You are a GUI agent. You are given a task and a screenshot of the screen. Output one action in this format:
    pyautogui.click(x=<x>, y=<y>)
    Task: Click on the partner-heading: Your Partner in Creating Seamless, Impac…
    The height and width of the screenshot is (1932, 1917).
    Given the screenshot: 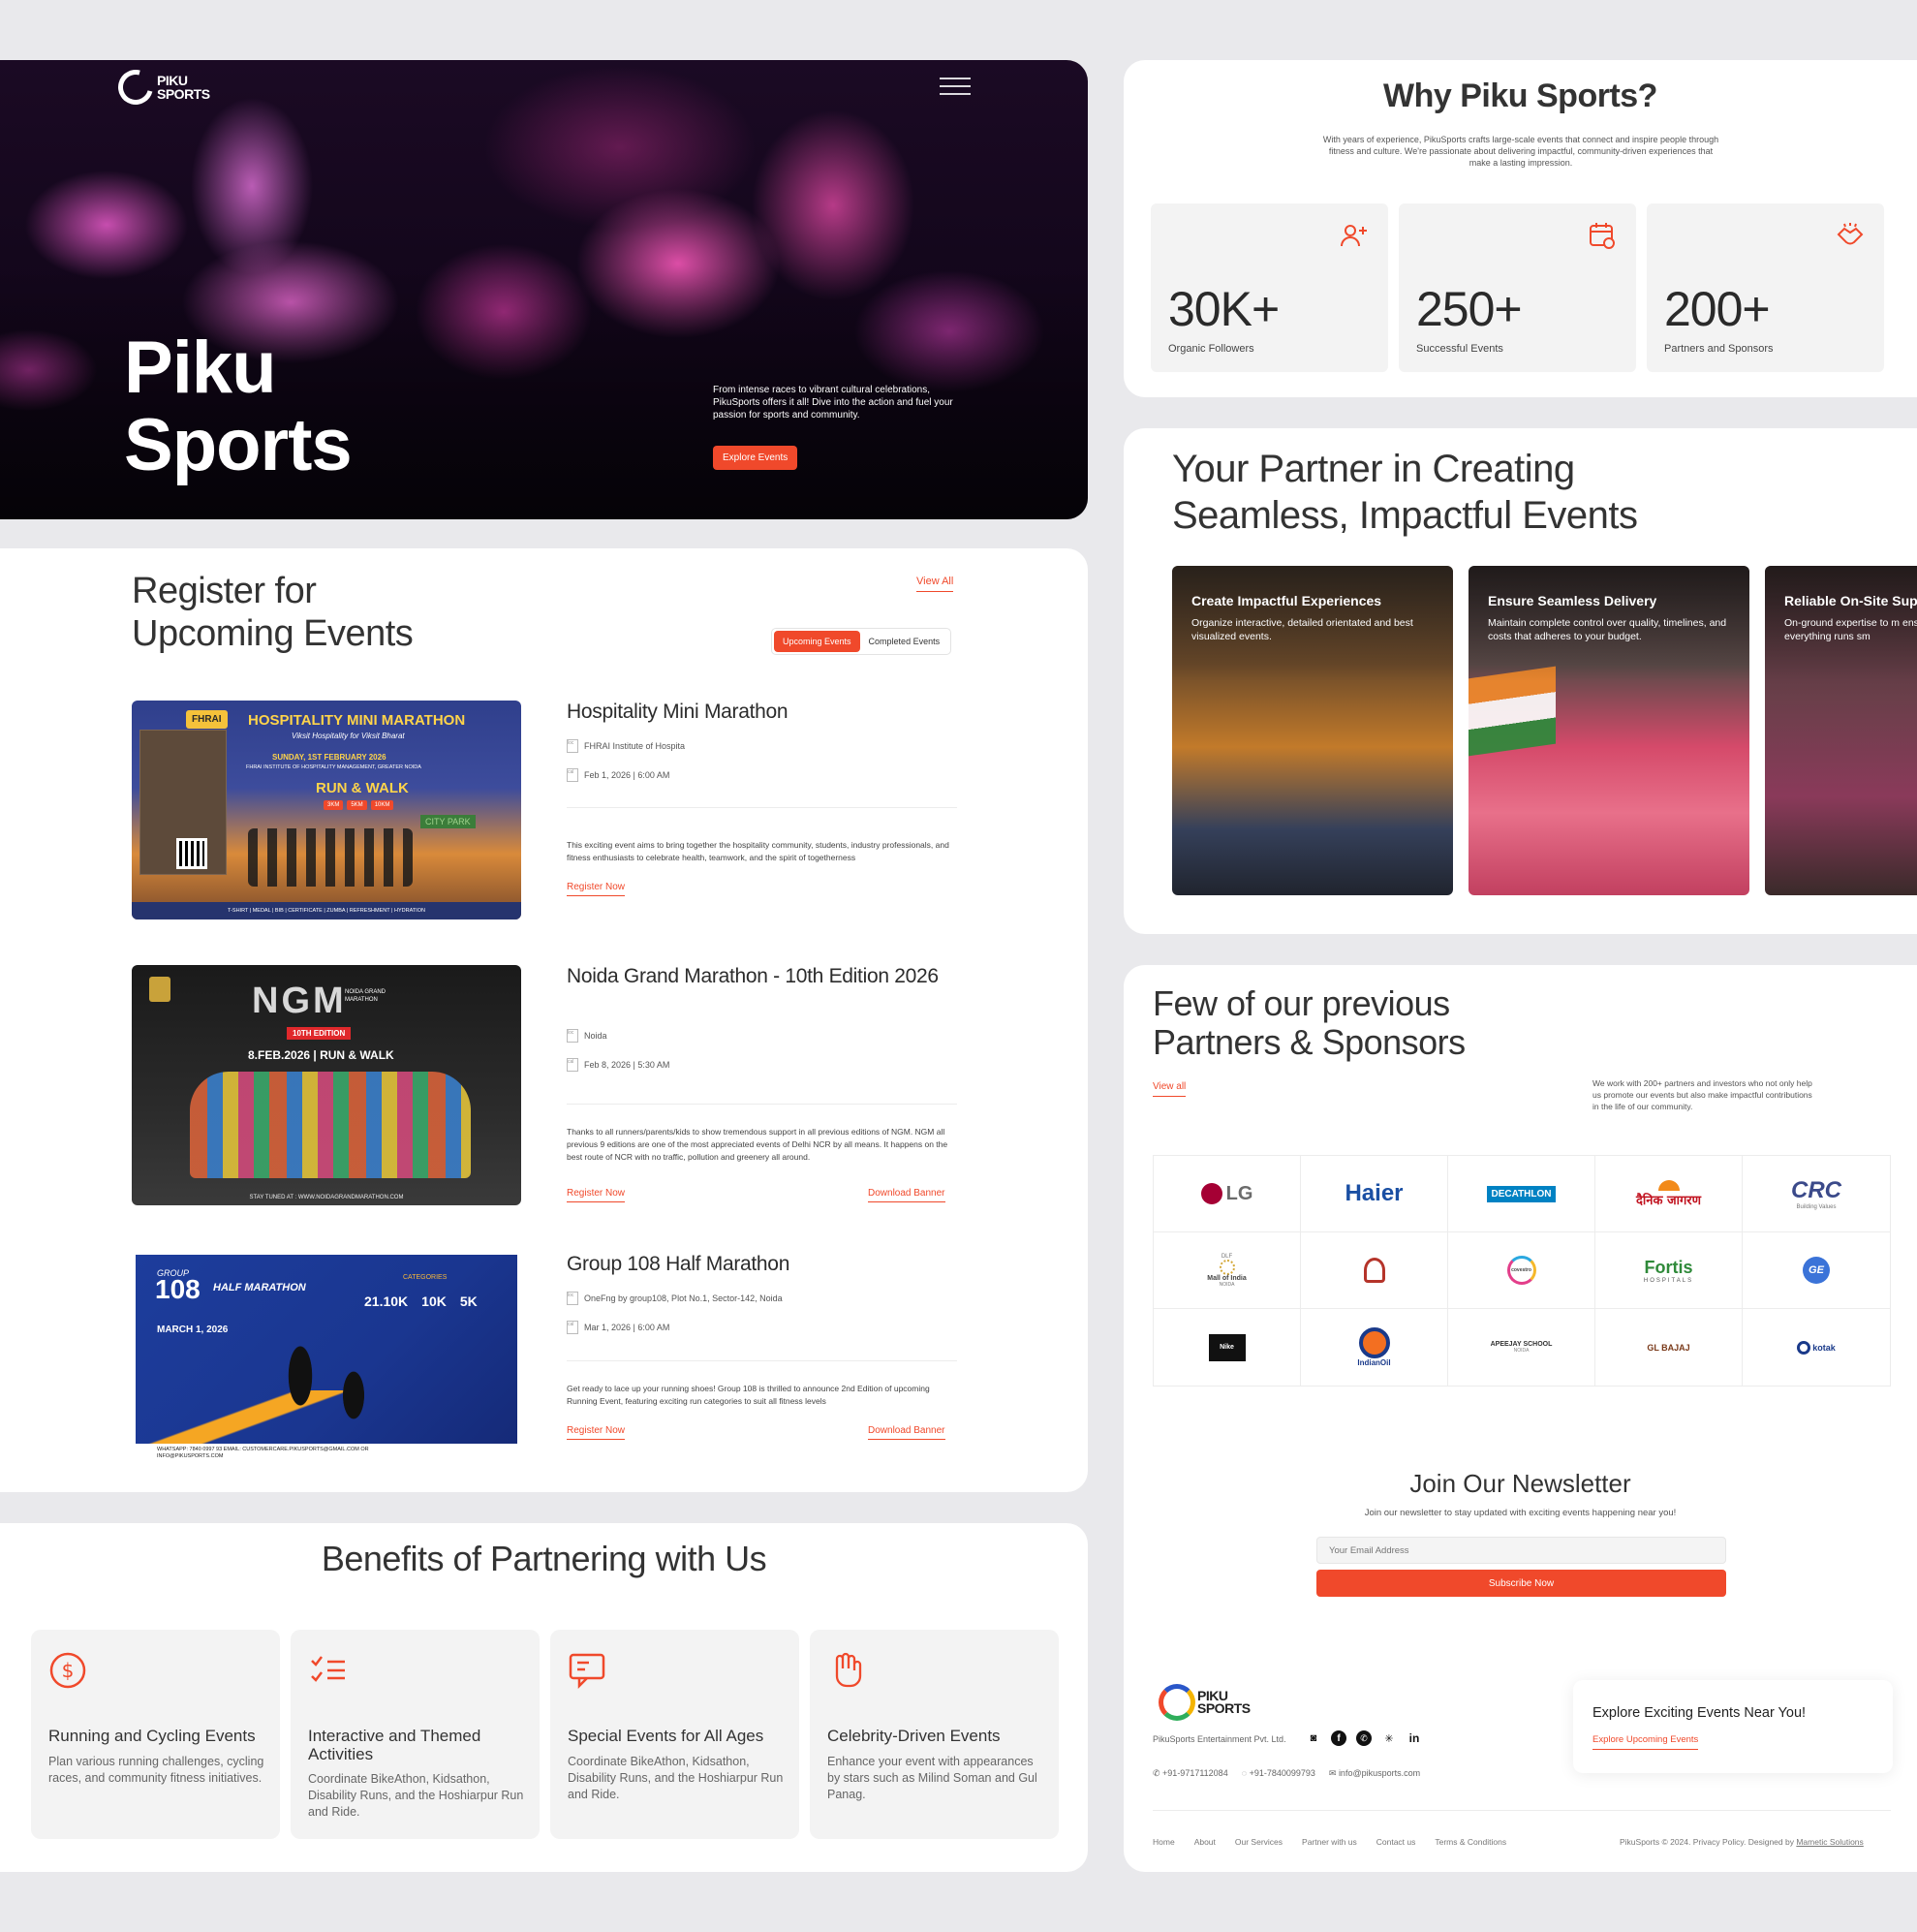 What is the action you would take?
    pyautogui.click(x=1405, y=492)
    